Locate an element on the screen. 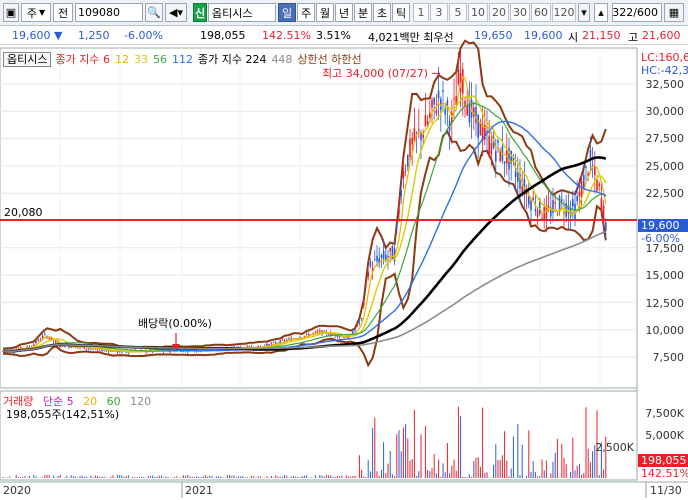  yaxis-label: 12,500 is located at coordinates (665, 303).